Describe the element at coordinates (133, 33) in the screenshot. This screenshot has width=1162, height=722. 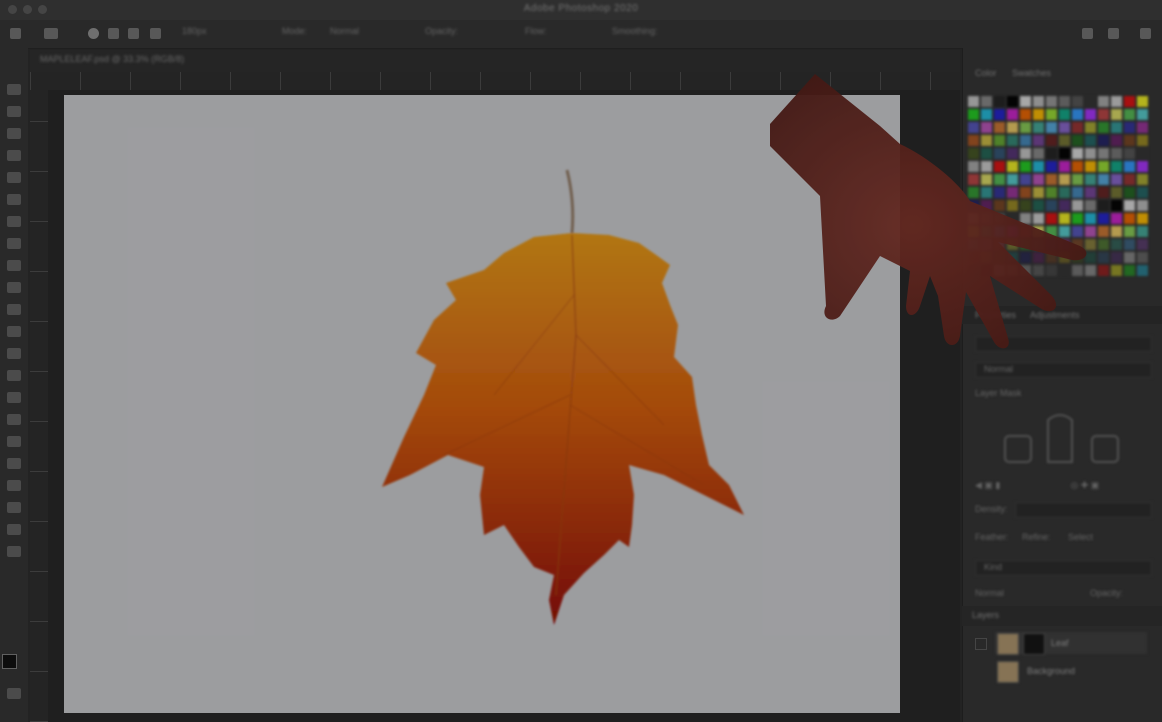
I see `clone-source-icon` at that location.